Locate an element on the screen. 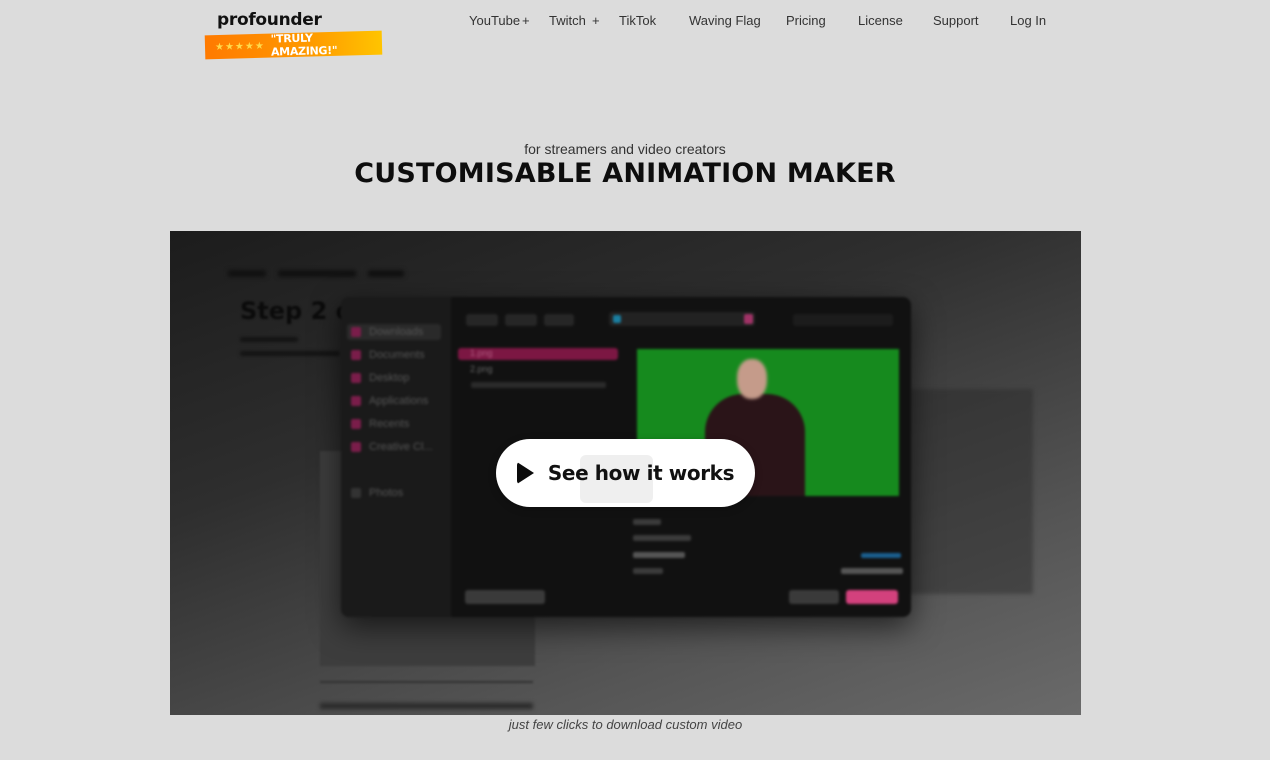 The height and width of the screenshot is (760, 1270). badge-quote: "TRULY AMAZING!" is located at coordinates (304, 45).